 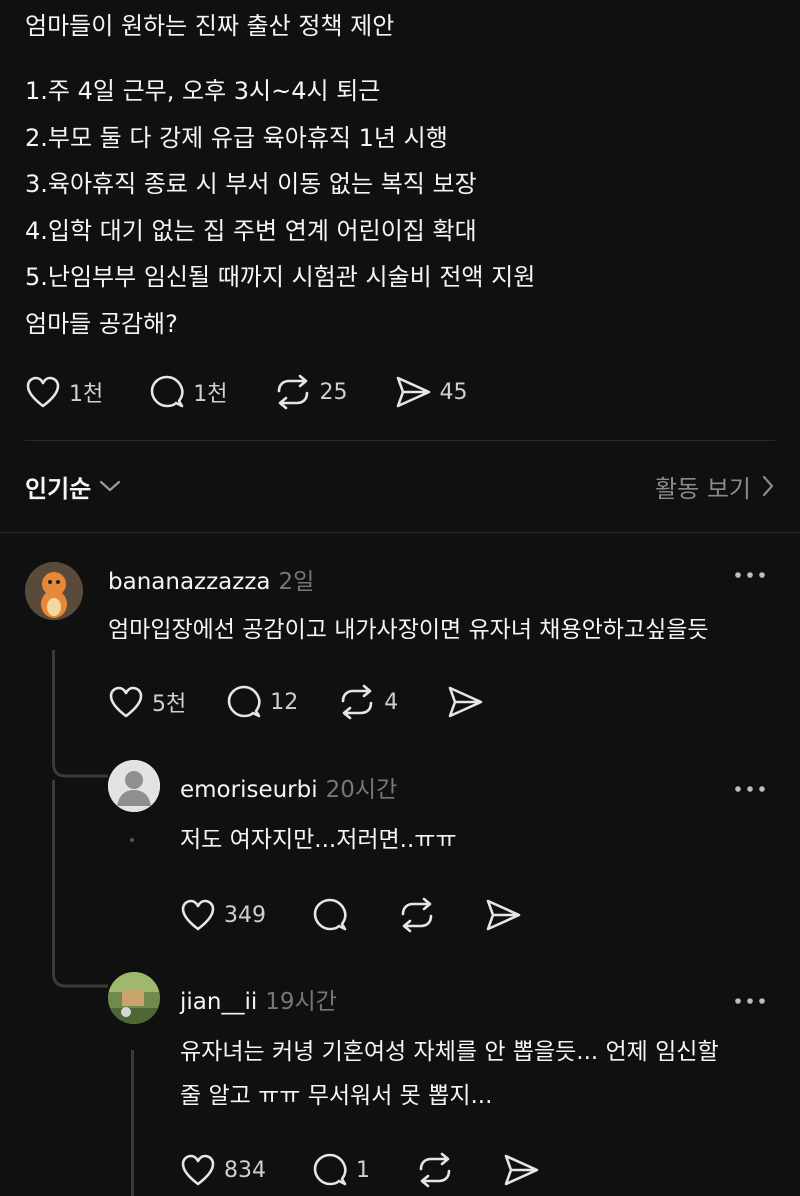 I want to click on reply-button, so click(x=330, y=915).